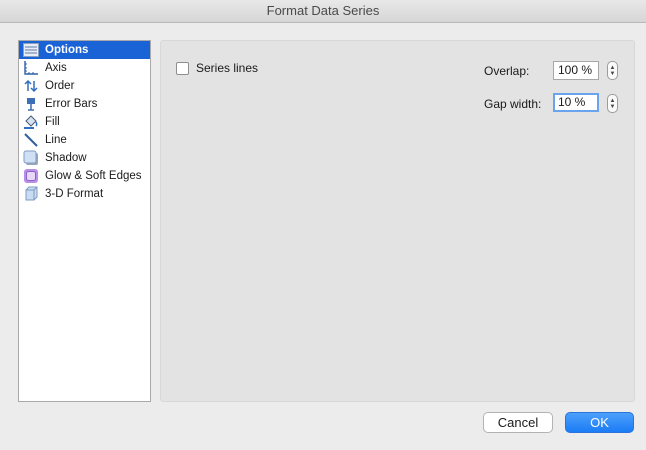  Describe the element at coordinates (182, 68) in the screenshot. I see `series-lines-checkbox` at that location.